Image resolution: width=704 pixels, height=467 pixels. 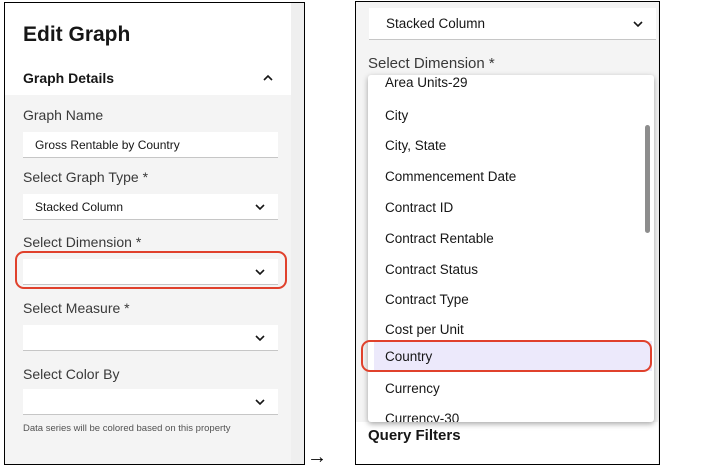 I want to click on measure-select, so click(x=150, y=338).